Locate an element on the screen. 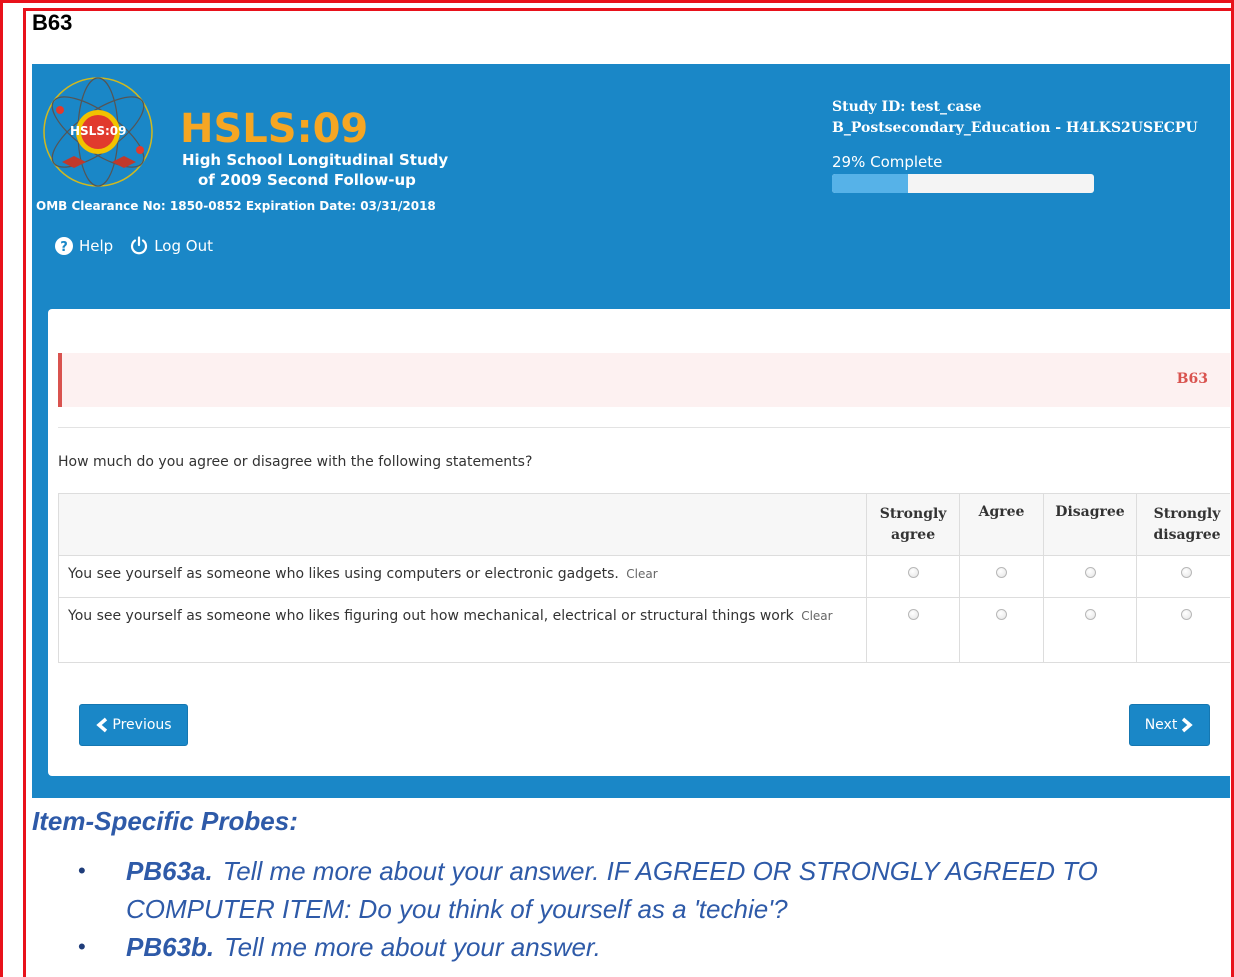 This screenshot has height=977, width=1234. header-strongly-disagree: Strongly disagree is located at coordinates (1182, 524).